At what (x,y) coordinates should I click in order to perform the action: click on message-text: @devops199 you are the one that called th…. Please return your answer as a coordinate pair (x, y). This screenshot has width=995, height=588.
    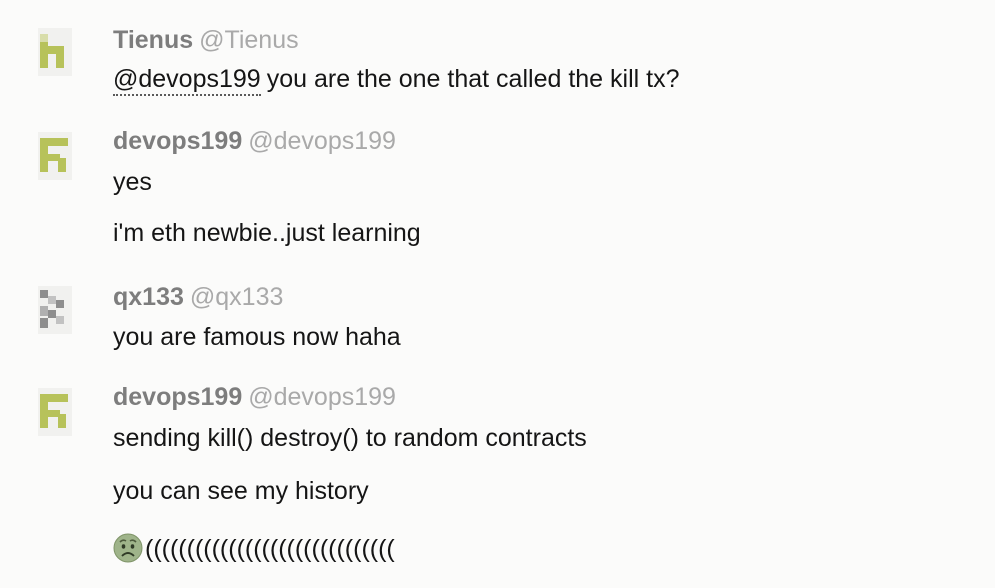
    Looking at the image, I should click on (396, 80).